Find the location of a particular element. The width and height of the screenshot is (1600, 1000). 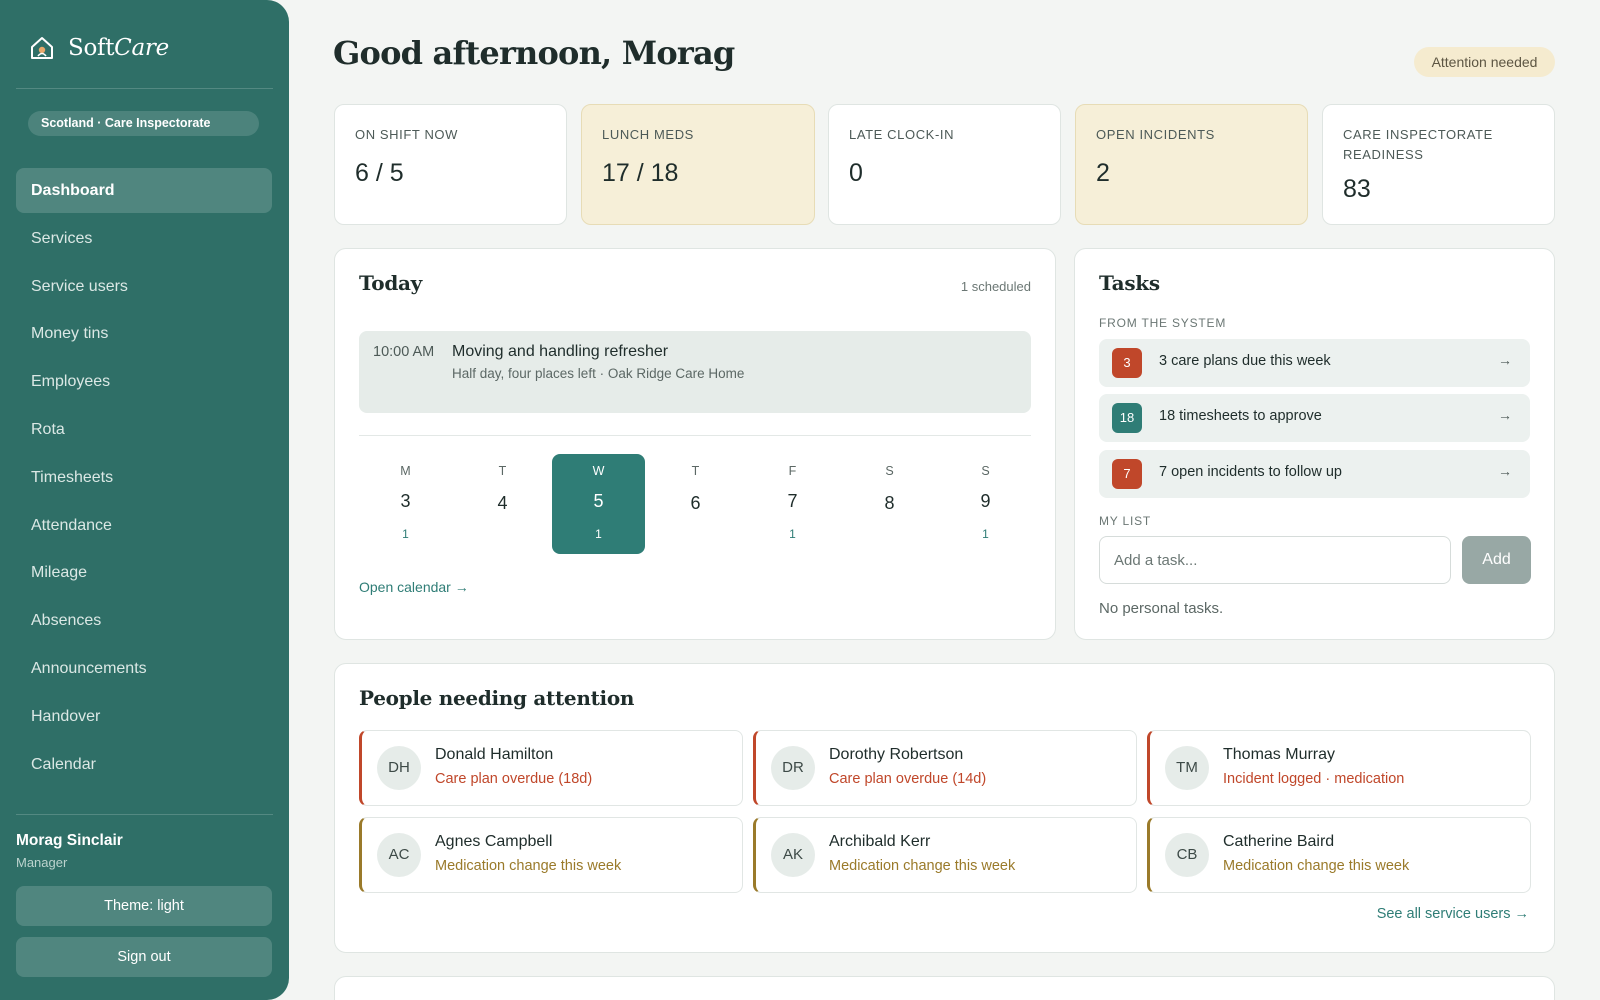

day-number: 4 is located at coordinates (502, 503).